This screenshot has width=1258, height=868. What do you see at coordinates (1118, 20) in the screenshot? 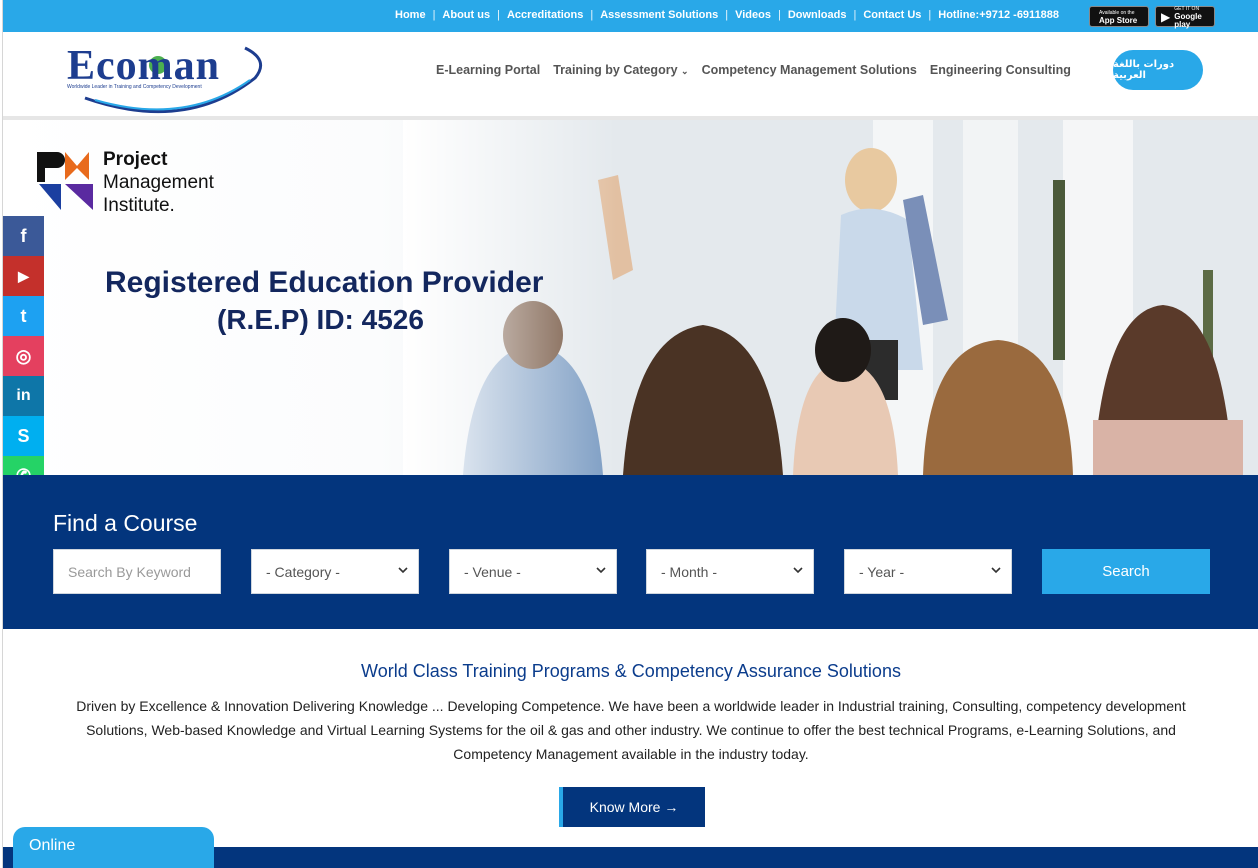
I see `appstore-big: App Store` at bounding box center [1118, 20].